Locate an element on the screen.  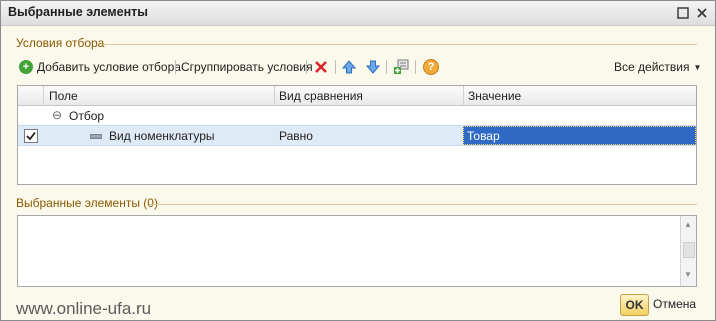
scroll-down-icon: ▼ is located at coordinates (688, 274).